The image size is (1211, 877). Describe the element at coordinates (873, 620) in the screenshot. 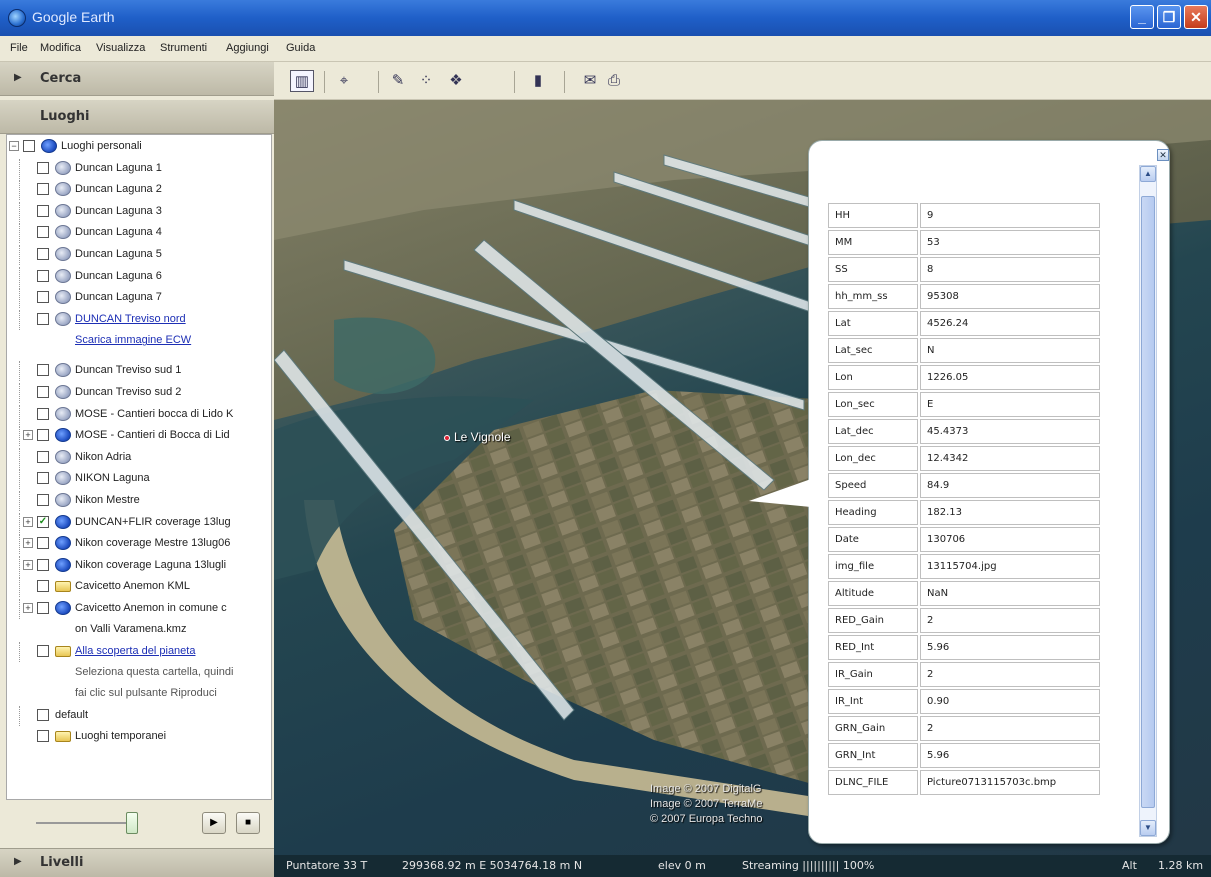

I see `attribute-key: RED_Gain` at that location.